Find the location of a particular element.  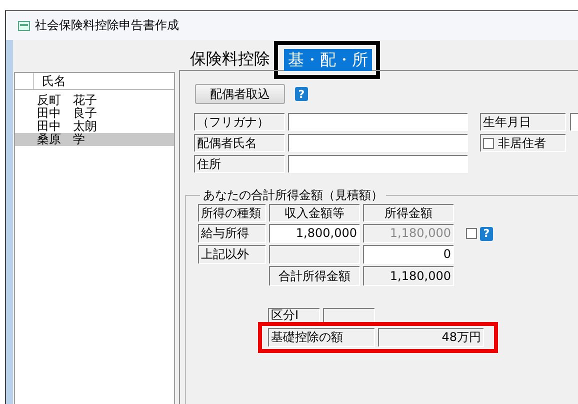

person-row: 田中 太朗 is located at coordinates (94, 126).